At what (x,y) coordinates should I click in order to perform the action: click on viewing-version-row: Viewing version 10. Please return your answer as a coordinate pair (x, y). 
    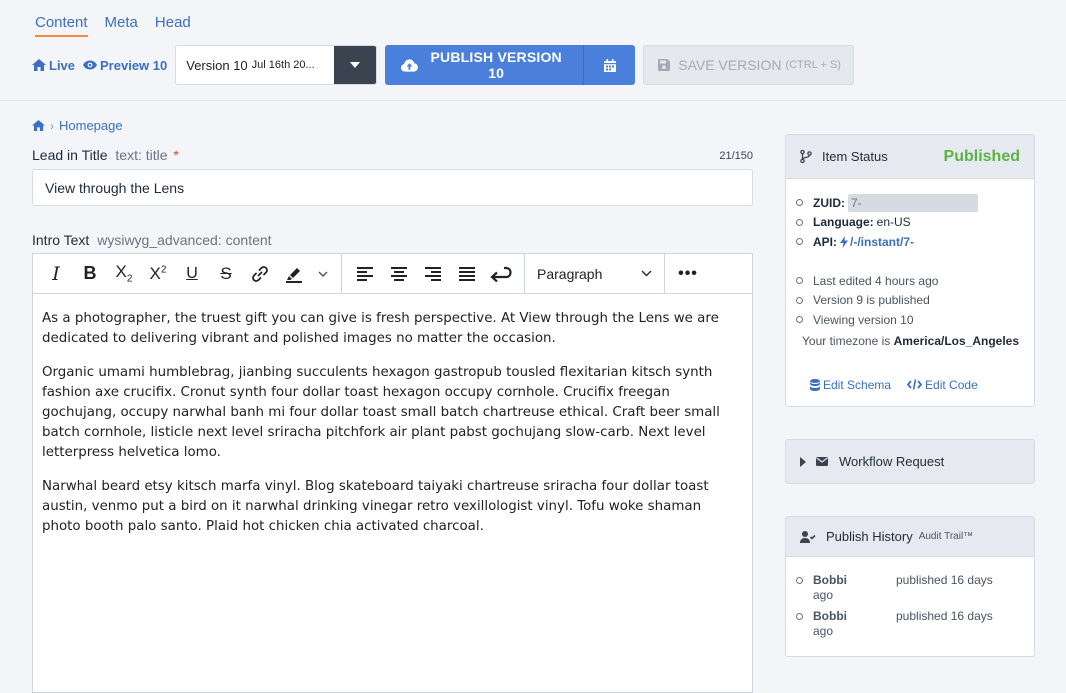
    Looking at the image, I should click on (915, 320).